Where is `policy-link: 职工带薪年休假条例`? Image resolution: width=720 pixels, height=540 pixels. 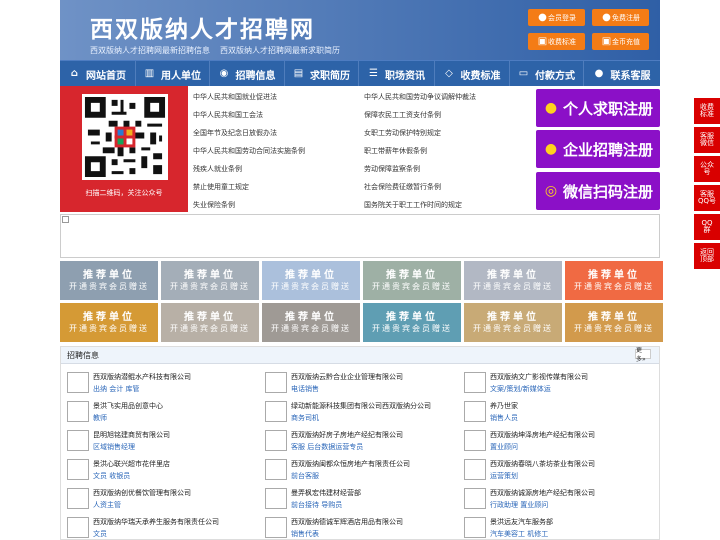
policy-link: 职工带薪年休假条例 is located at coordinates (395, 151).